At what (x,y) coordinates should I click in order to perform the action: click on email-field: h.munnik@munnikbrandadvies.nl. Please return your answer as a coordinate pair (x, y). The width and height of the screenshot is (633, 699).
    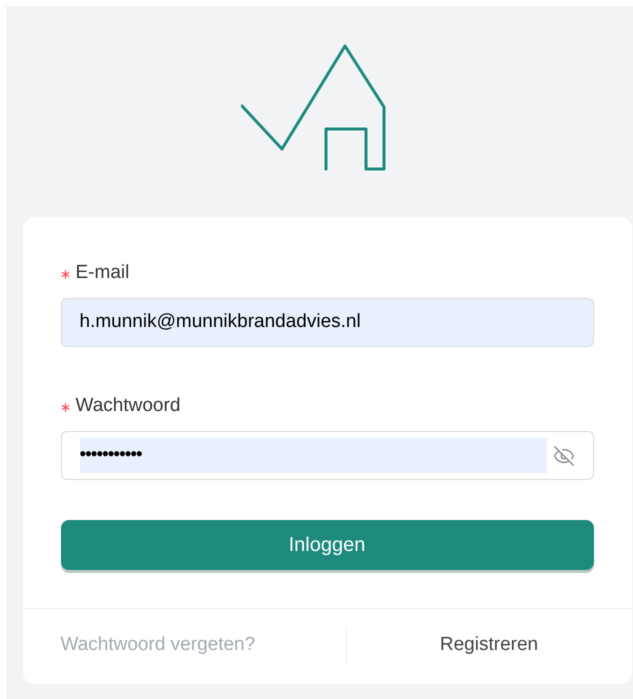
    Looking at the image, I should click on (327, 322).